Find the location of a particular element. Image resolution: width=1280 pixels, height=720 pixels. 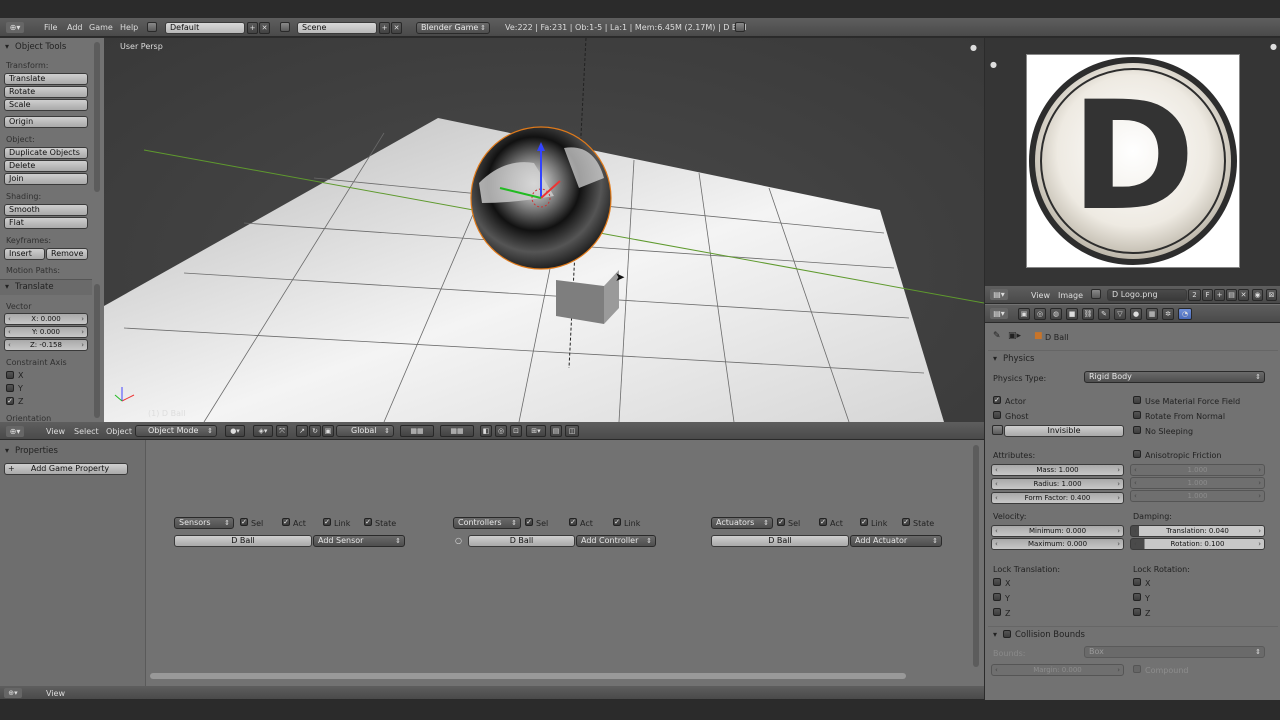

mass-field: Mass: 1.000 is located at coordinates (1057, 470).